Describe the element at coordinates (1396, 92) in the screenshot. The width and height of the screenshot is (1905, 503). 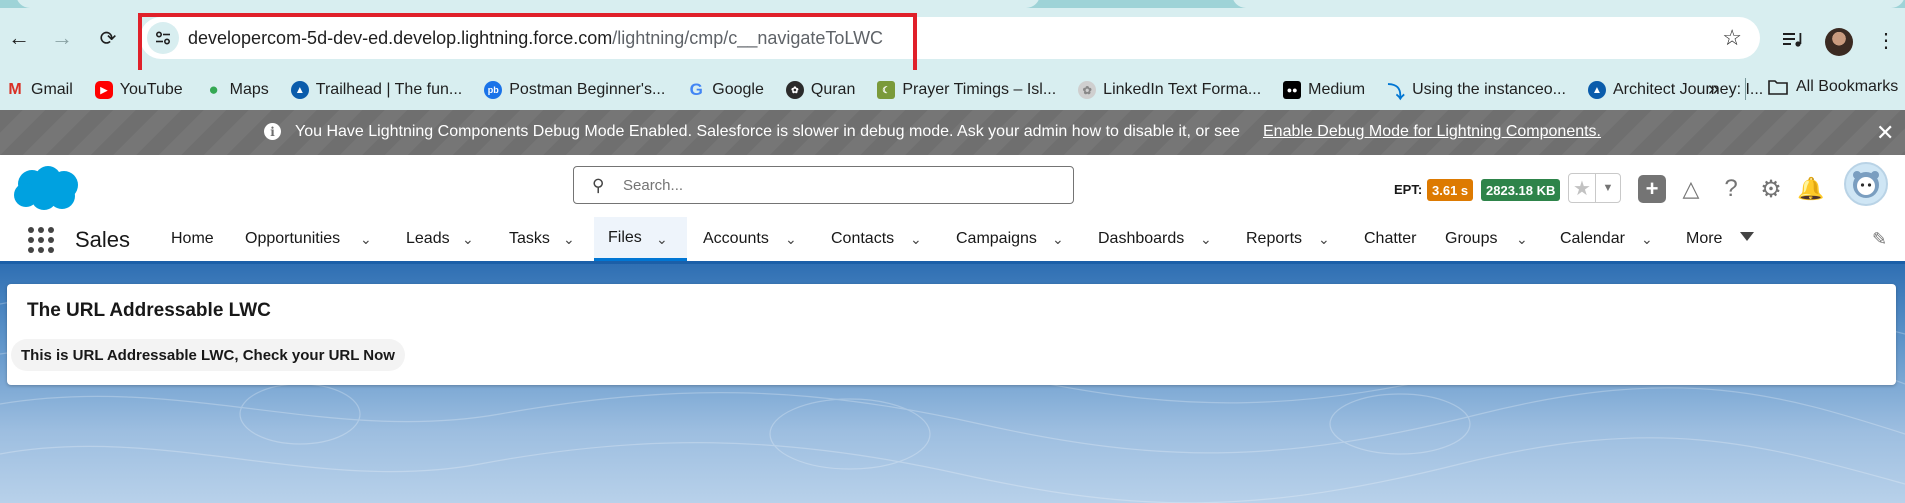
I see `salesforce-dev-icon: ⤵` at that location.